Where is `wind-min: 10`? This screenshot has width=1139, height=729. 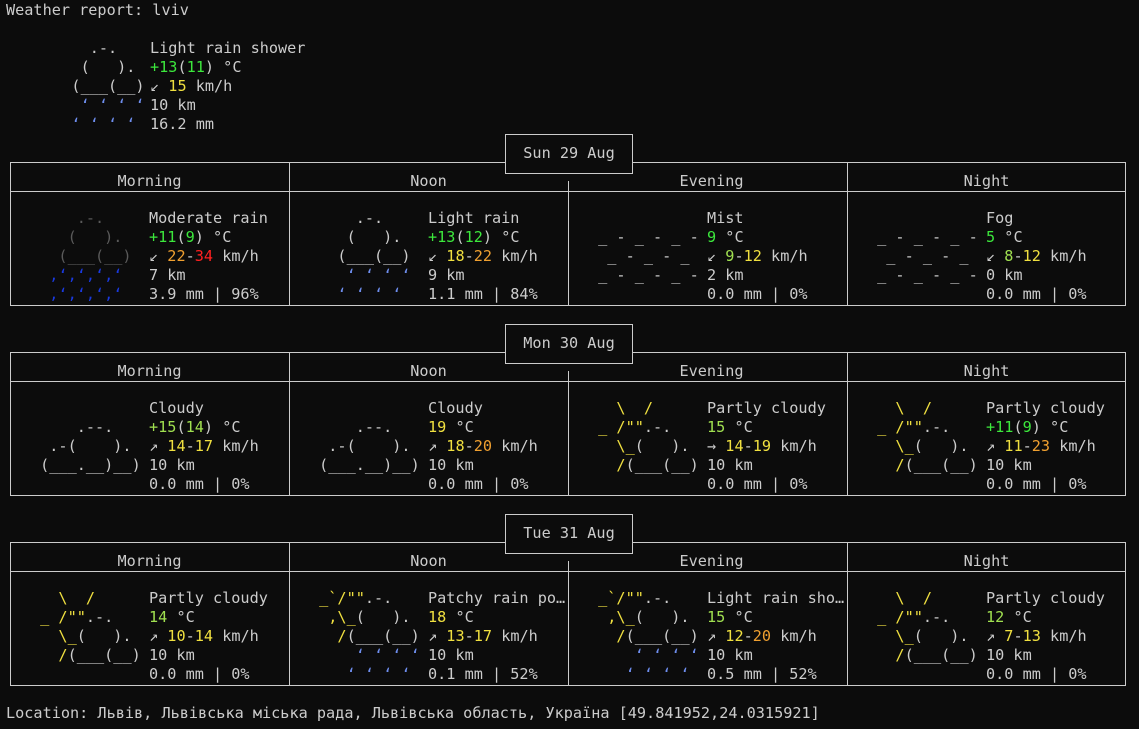
wind-min: 10 is located at coordinates (176, 636).